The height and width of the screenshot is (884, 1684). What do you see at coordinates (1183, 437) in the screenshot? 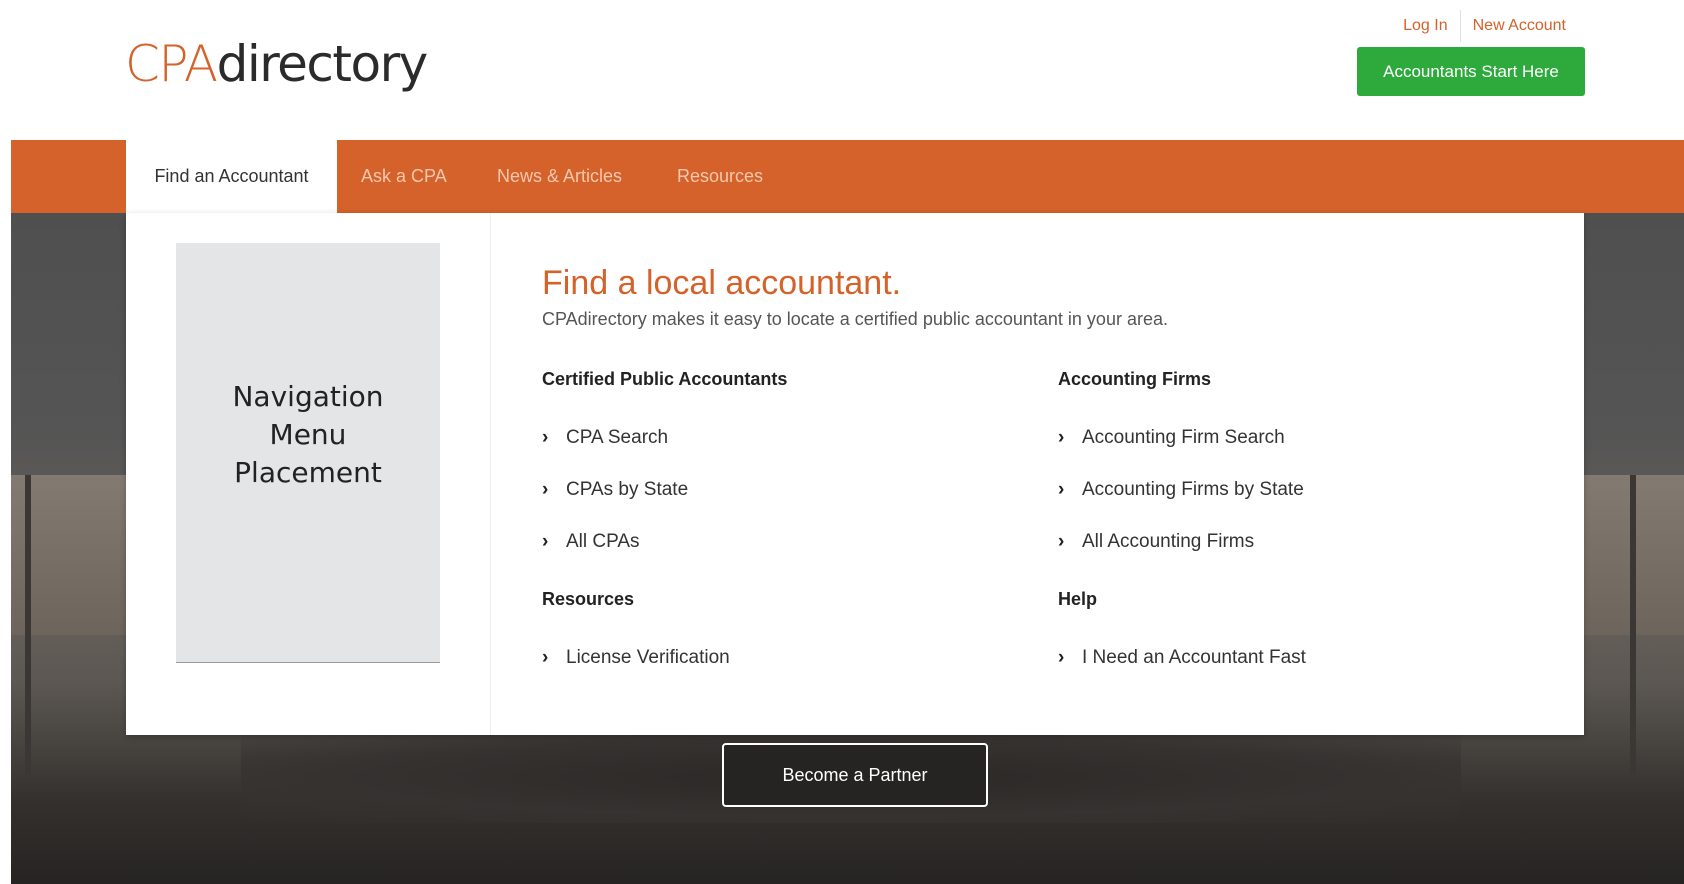
I see `menu-link-label: Accounting Firm Search` at bounding box center [1183, 437].